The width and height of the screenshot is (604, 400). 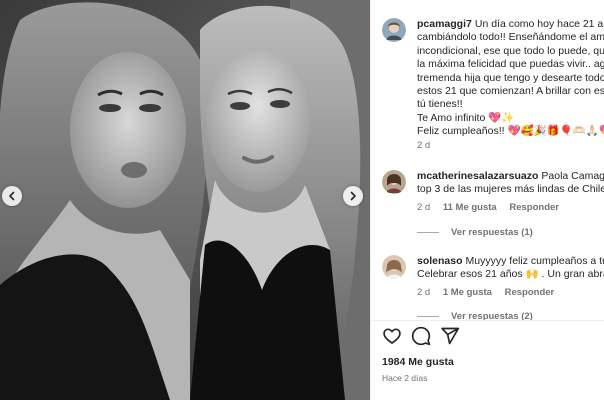 What do you see at coordinates (510, 274) in the screenshot?
I see `comment-line: Celebrar esos 21 años 🙌 . Un gran abrazo` at bounding box center [510, 274].